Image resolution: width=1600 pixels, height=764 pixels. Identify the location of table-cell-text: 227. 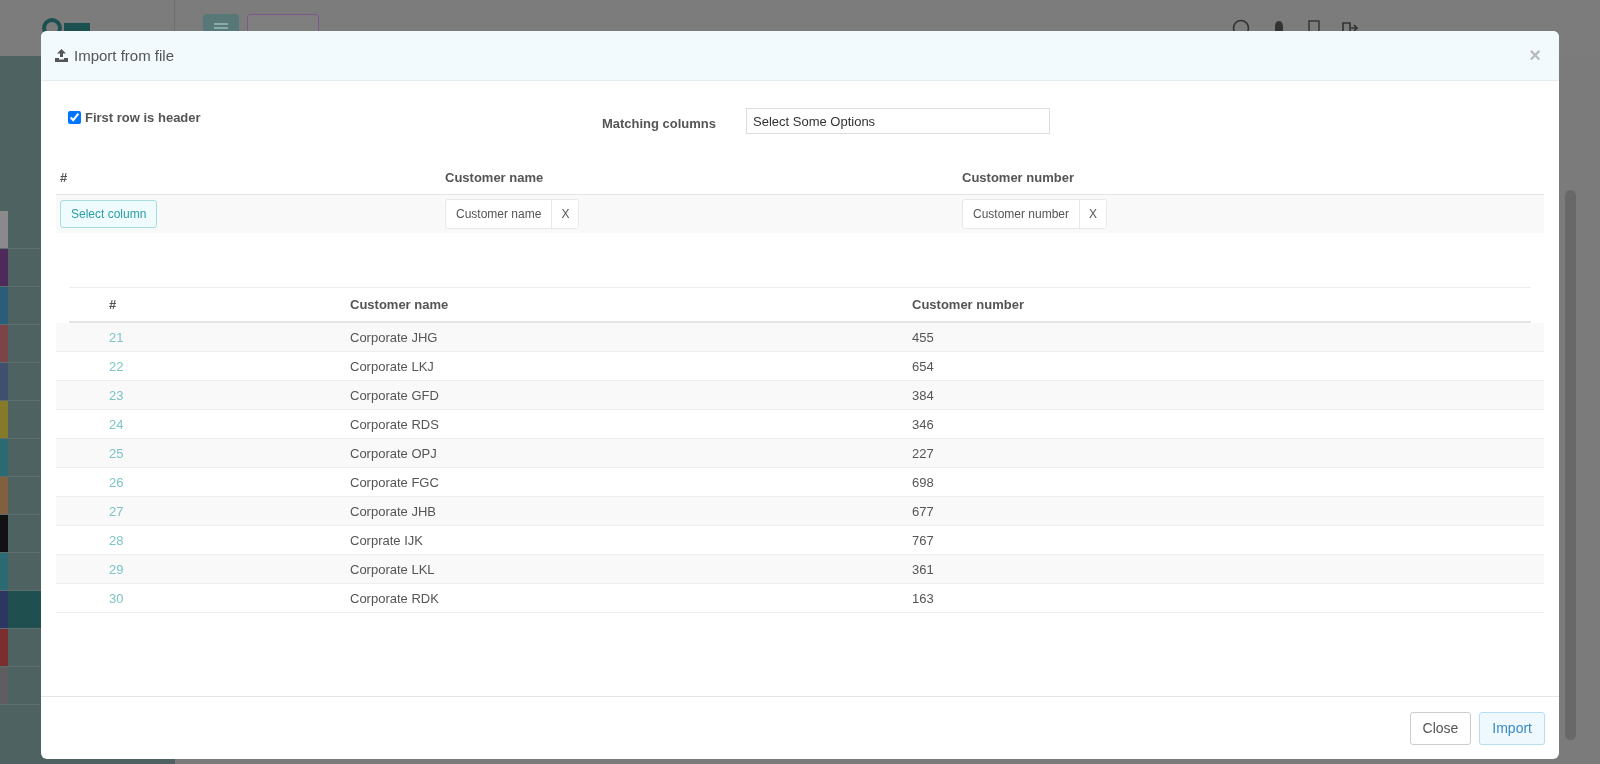
(923, 453).